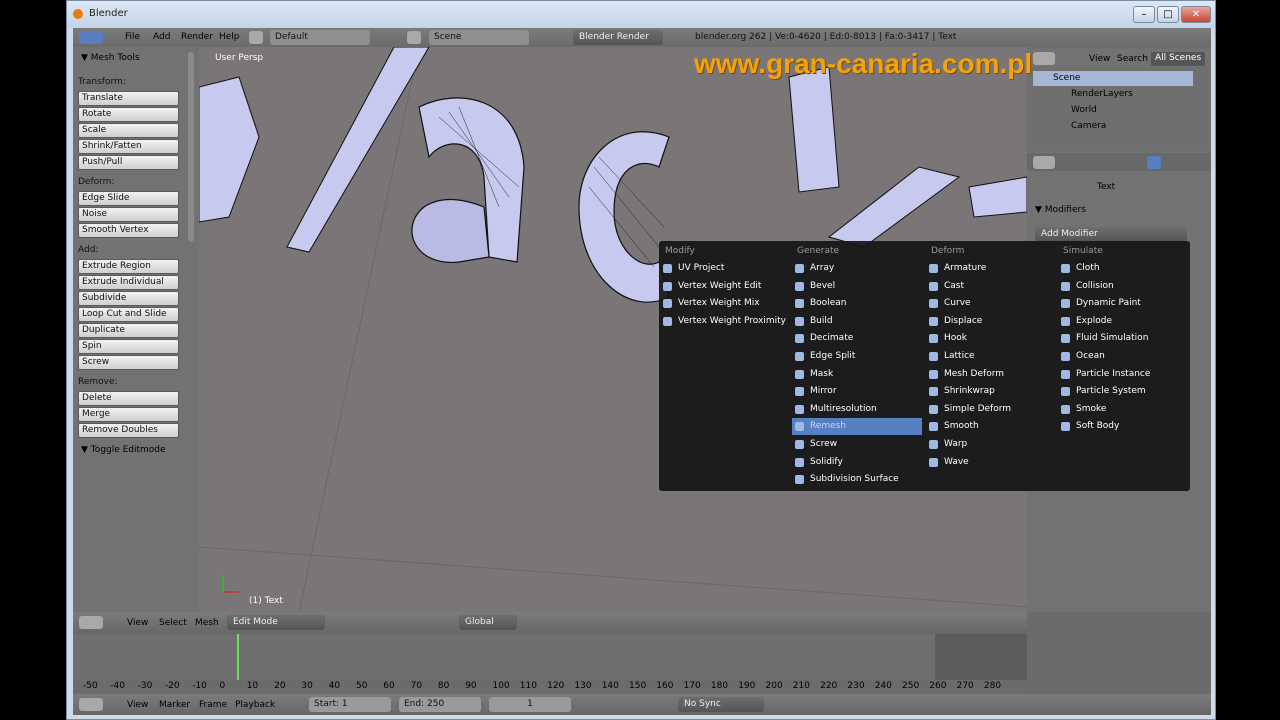  What do you see at coordinates (128, 146) in the screenshot?
I see `shrink-fatten-button: Shrink/Fatten` at bounding box center [128, 146].